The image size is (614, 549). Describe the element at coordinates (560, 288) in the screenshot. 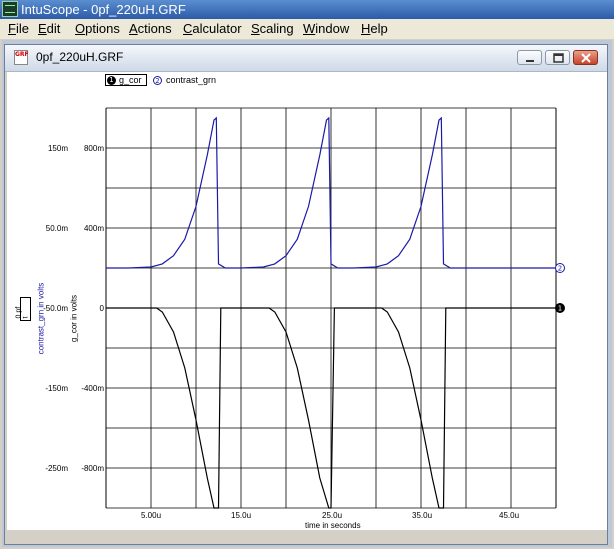

I see `series-end-markers: 21` at that location.